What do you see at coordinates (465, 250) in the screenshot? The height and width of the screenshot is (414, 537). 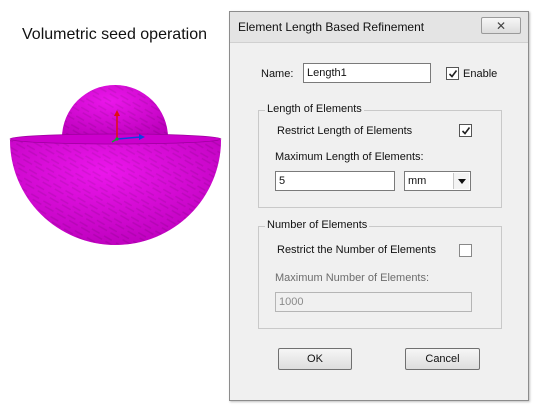 I see `restrict-number-checkbox` at bounding box center [465, 250].